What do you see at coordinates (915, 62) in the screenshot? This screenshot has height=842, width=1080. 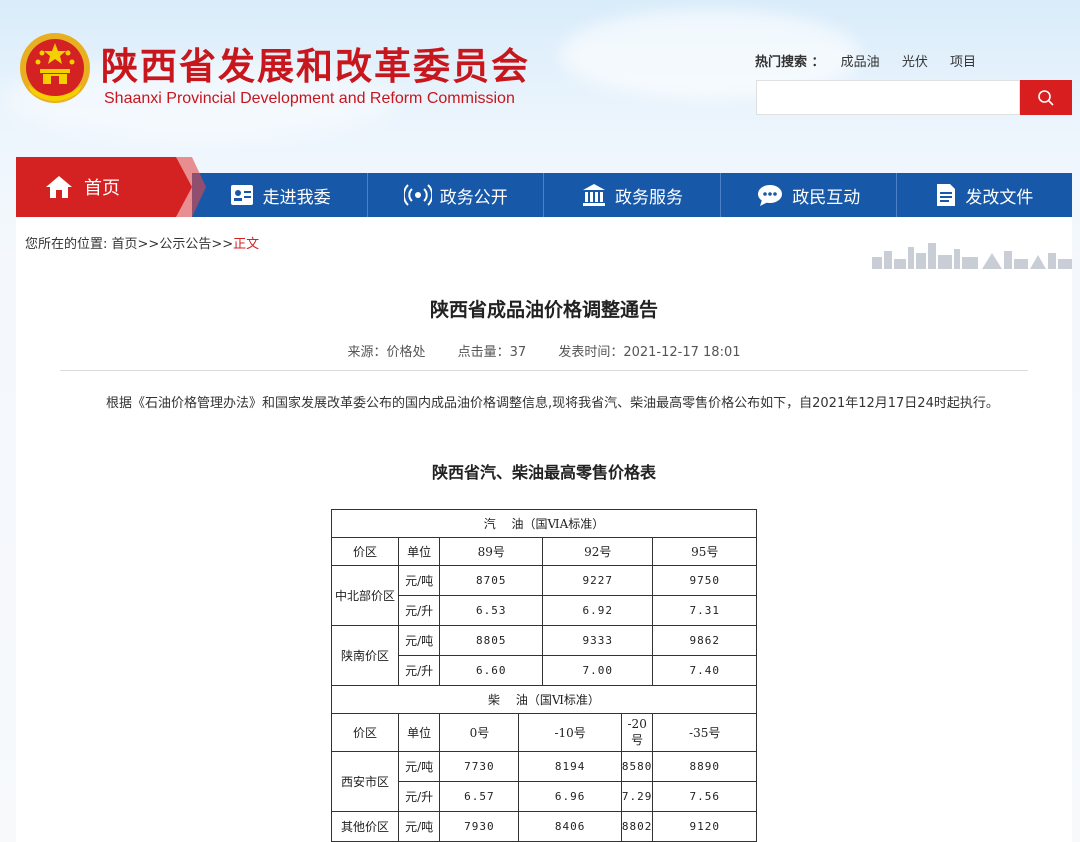 I see `hot-search-item: 光伏` at bounding box center [915, 62].